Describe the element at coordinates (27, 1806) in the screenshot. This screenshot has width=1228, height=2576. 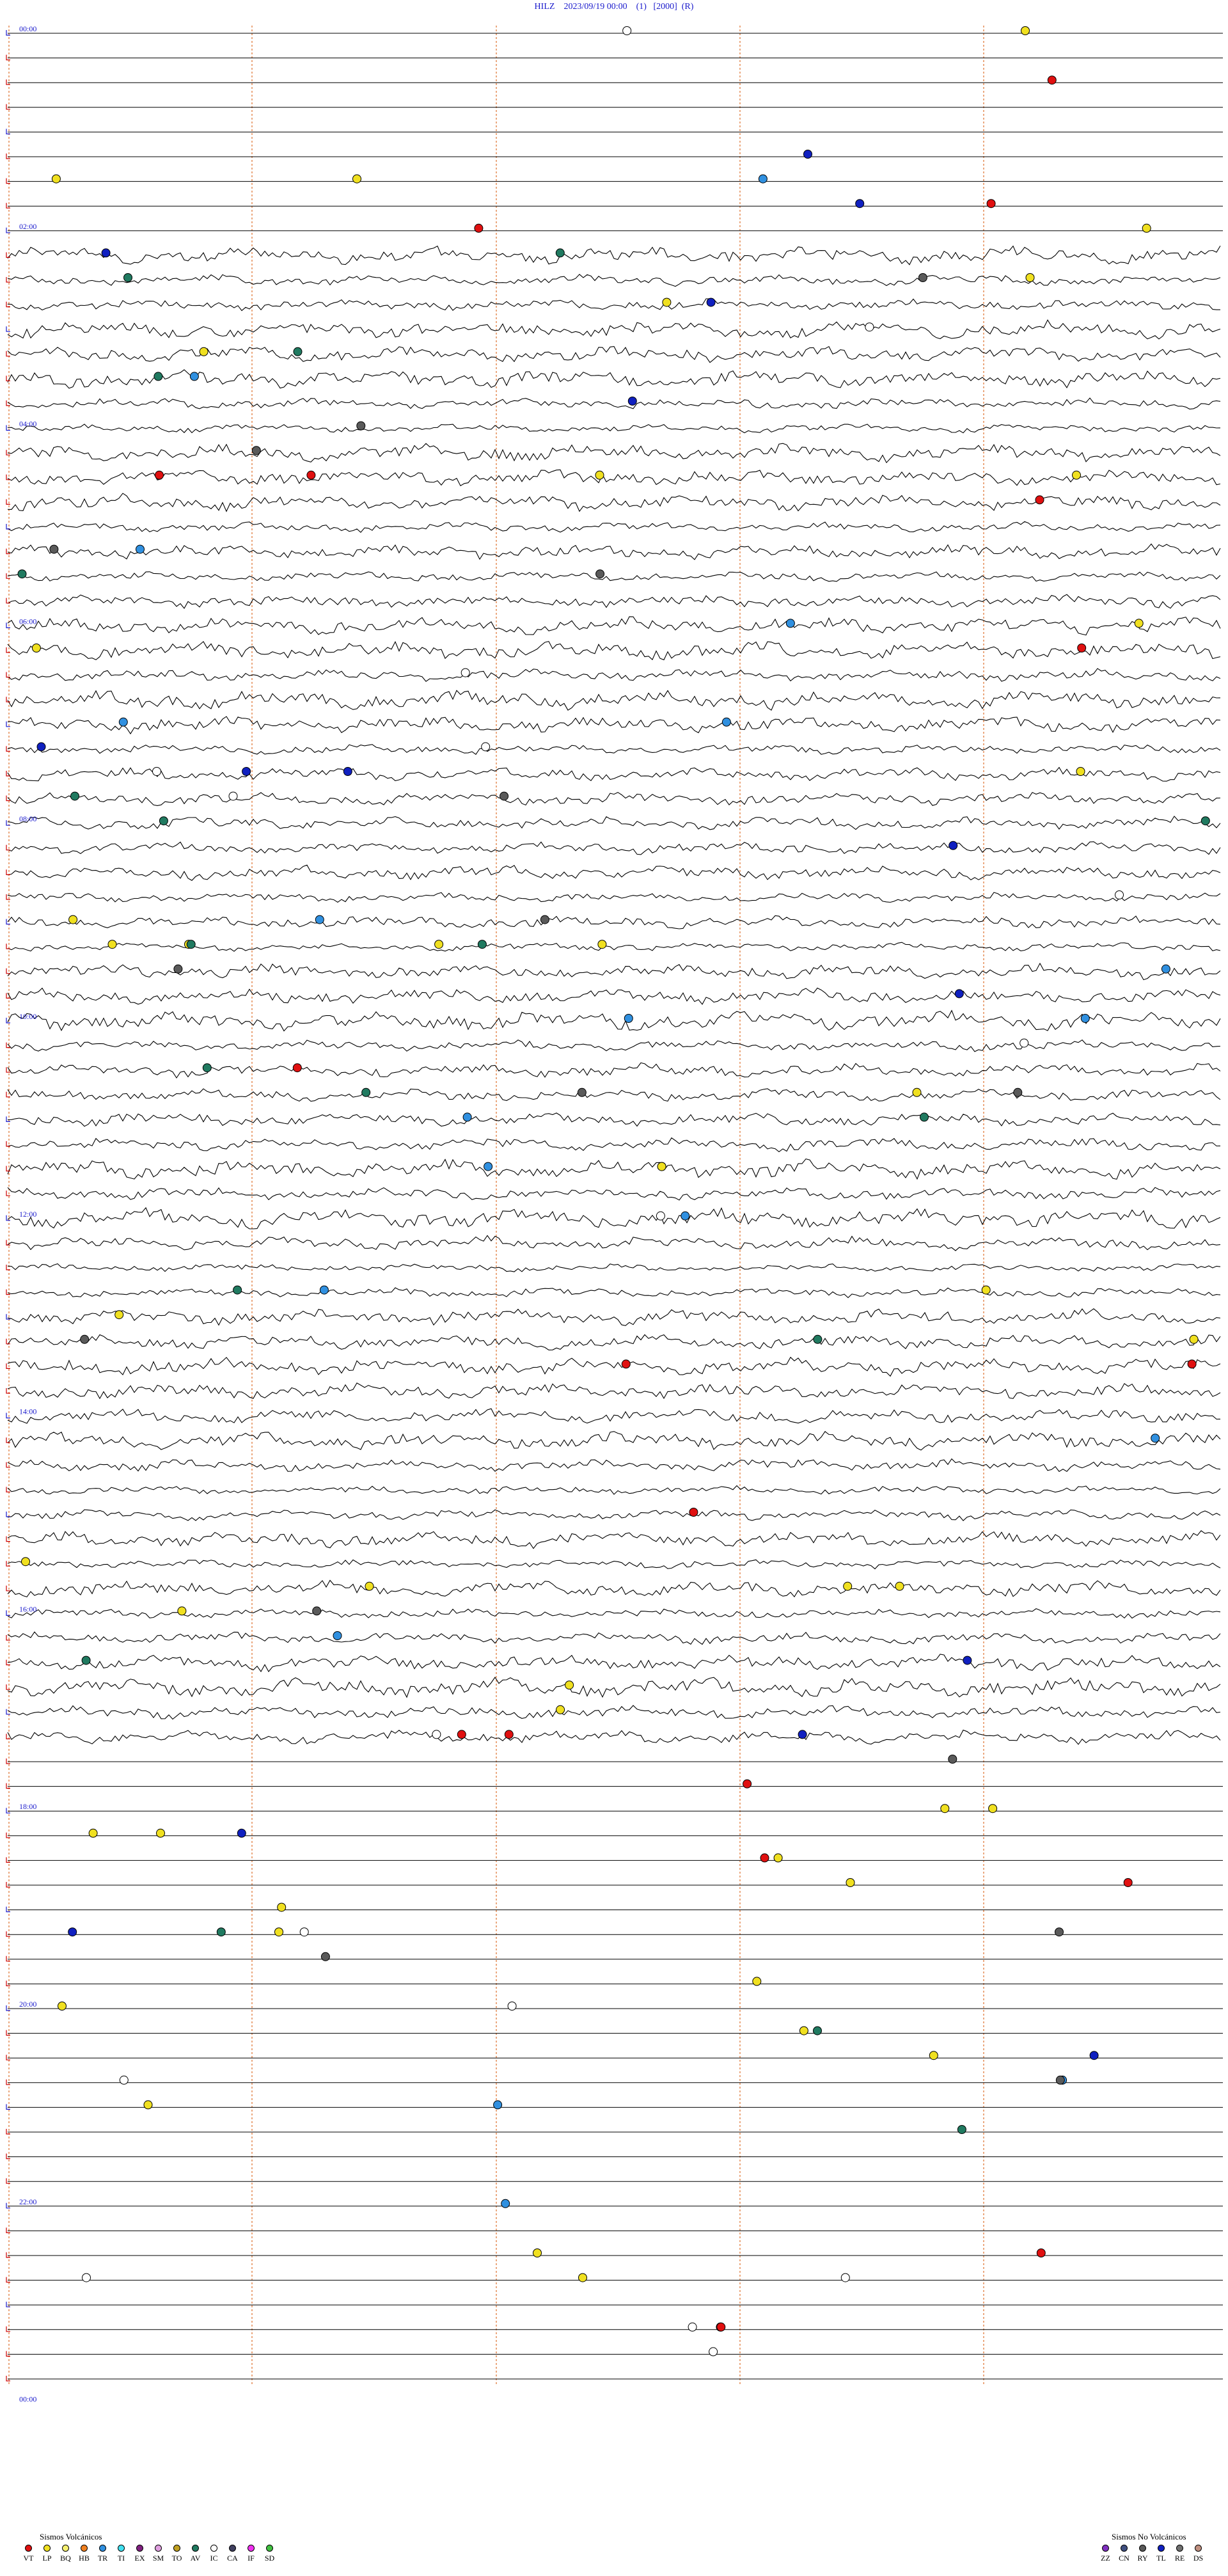
I see `hour-label: 18:00` at that location.